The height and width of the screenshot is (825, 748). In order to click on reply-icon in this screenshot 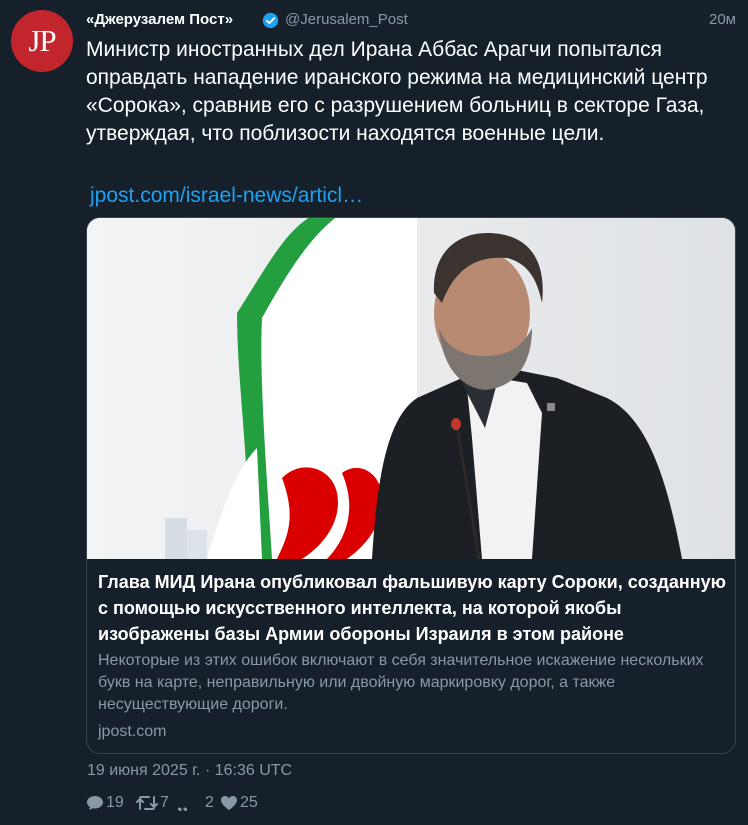, I will do `click(95, 803)`.